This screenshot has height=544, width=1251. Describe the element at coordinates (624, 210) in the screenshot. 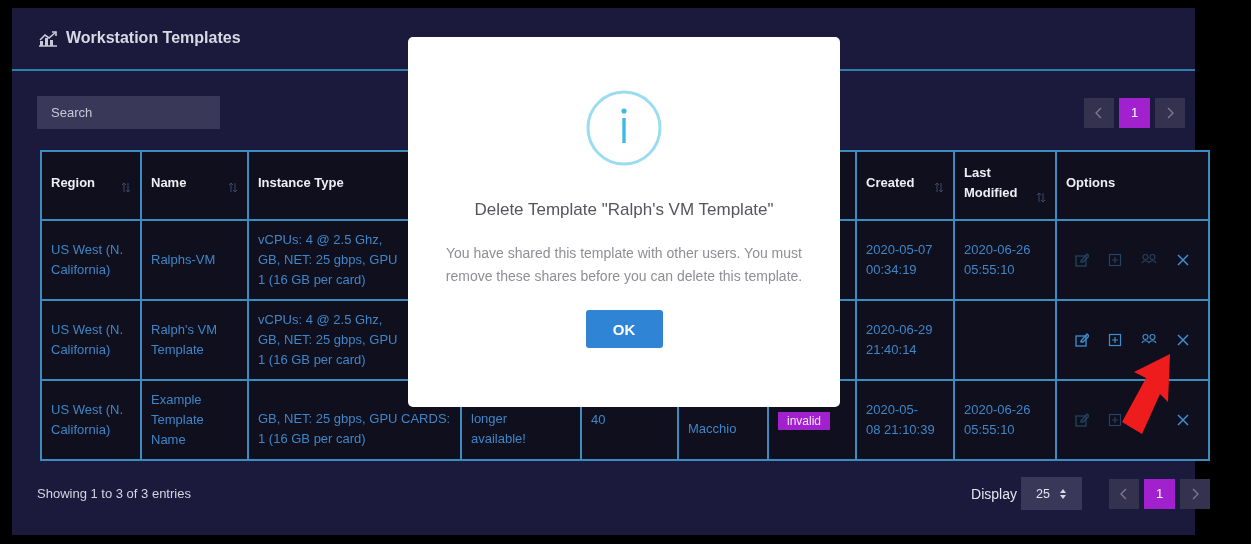

I see `dialog-title: Delete Template "Ralph's VM Template"` at that location.